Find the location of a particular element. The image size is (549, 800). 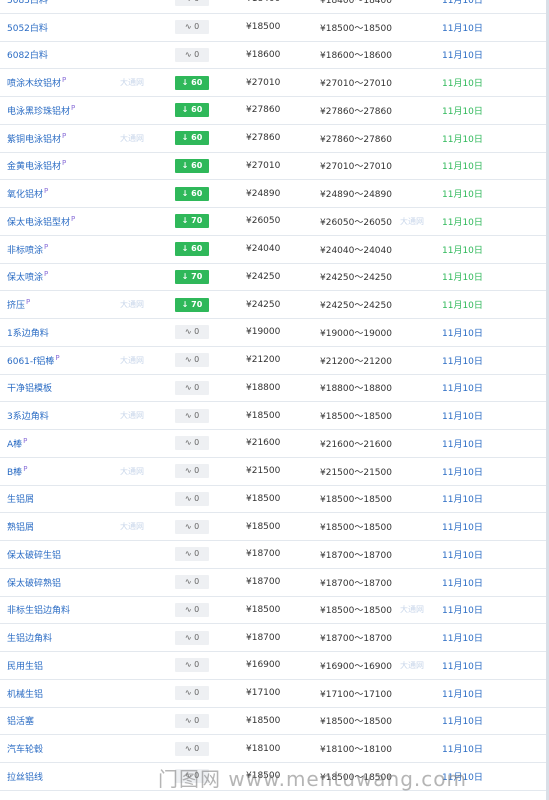

product-name: 金黄电泳铝材 is located at coordinates (34, 167).